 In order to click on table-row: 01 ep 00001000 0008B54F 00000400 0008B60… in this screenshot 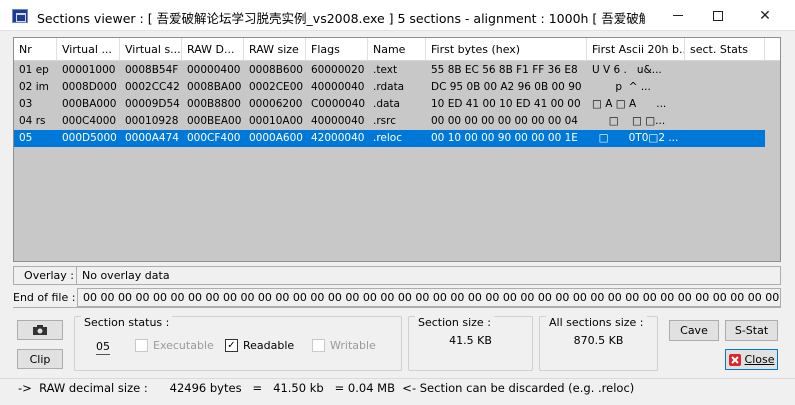, I will do `click(397, 70)`.